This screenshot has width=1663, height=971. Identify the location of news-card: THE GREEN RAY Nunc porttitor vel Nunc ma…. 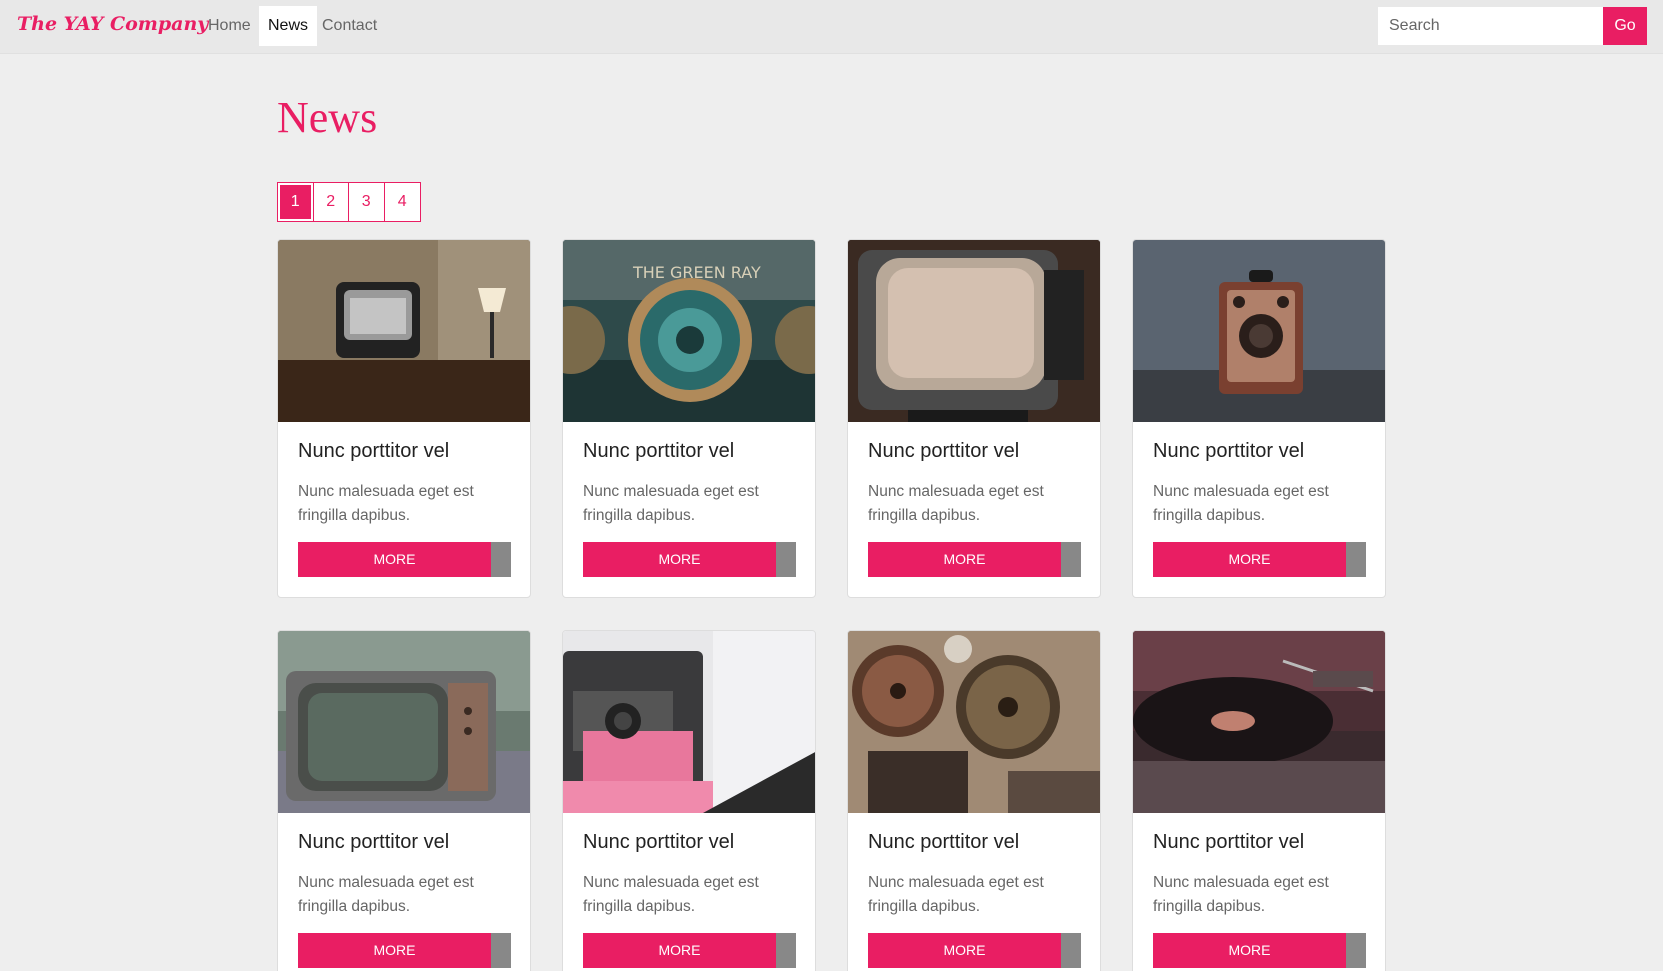
(689, 418).